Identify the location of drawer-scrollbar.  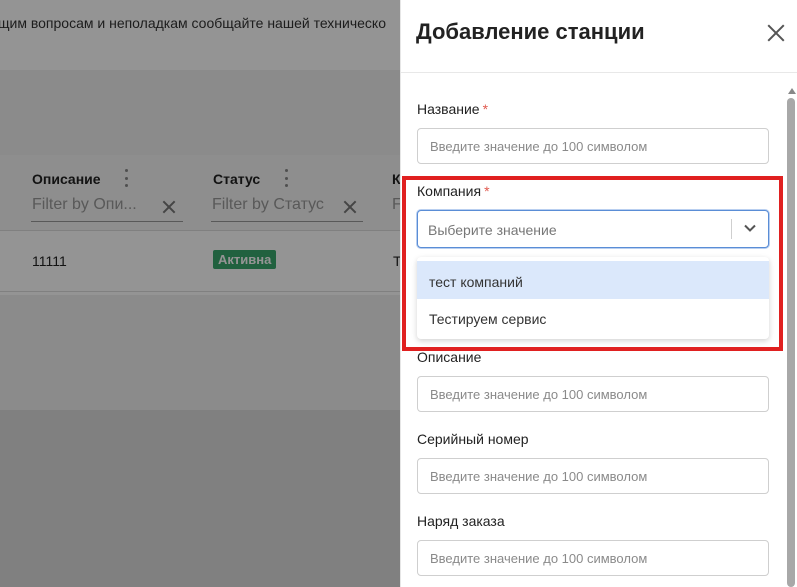
(791, 337).